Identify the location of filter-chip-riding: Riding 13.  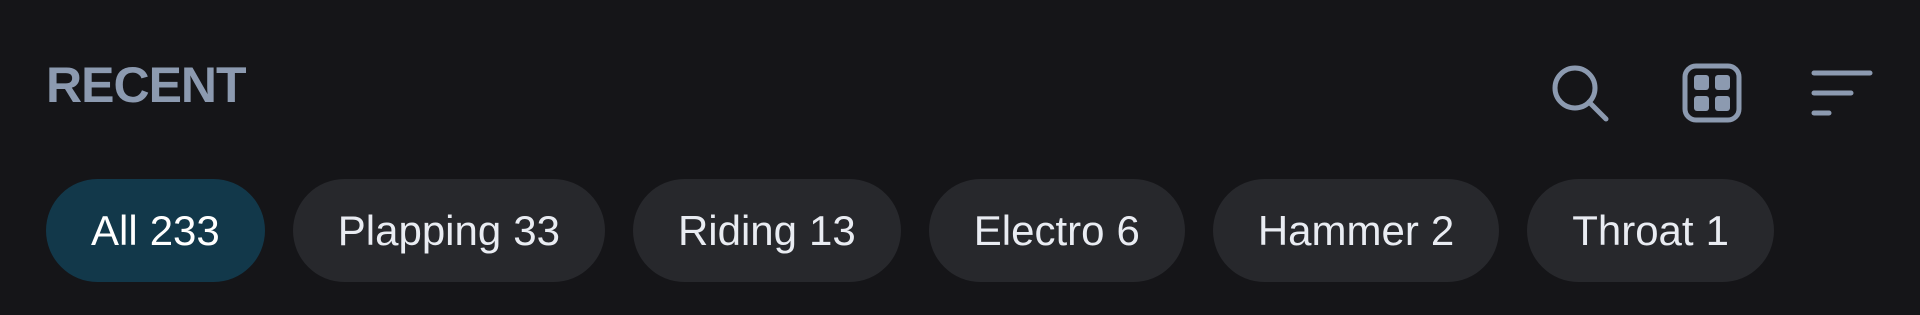
(766, 230).